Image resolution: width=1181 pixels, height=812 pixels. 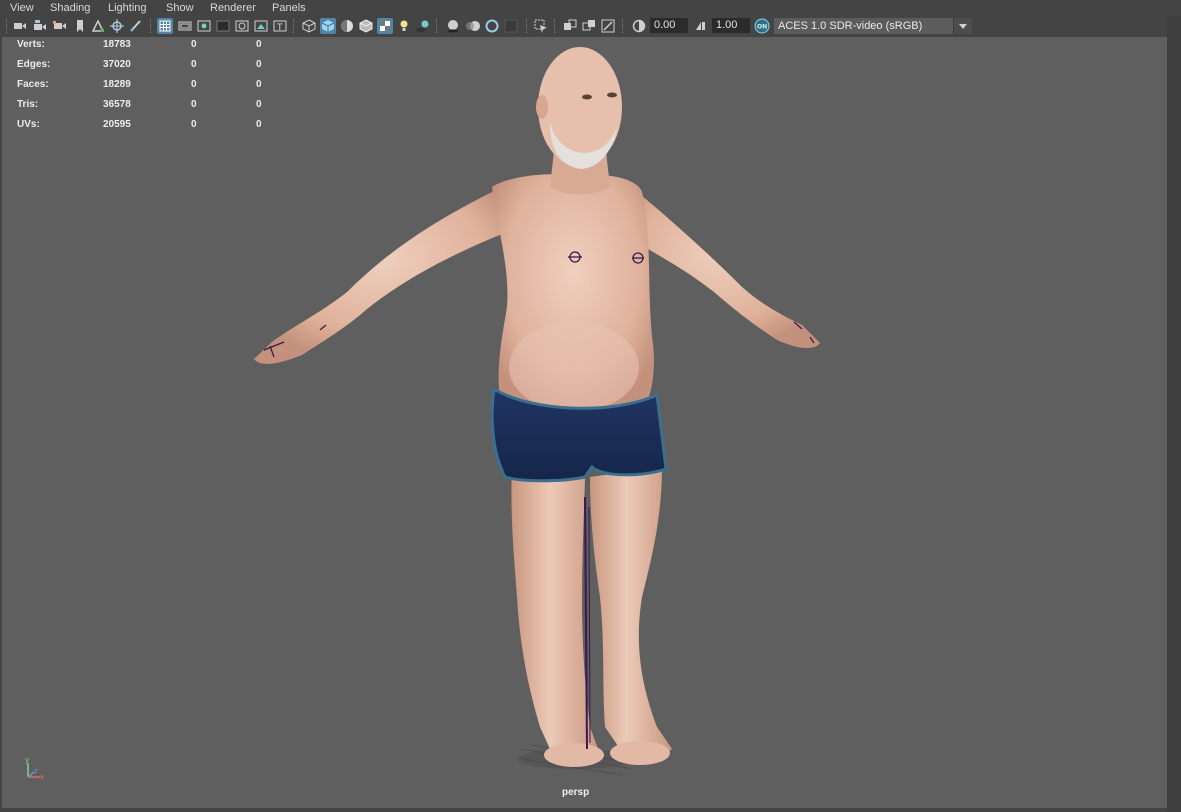 I want to click on camera-bookmark-icon, so click(x=60, y=26).